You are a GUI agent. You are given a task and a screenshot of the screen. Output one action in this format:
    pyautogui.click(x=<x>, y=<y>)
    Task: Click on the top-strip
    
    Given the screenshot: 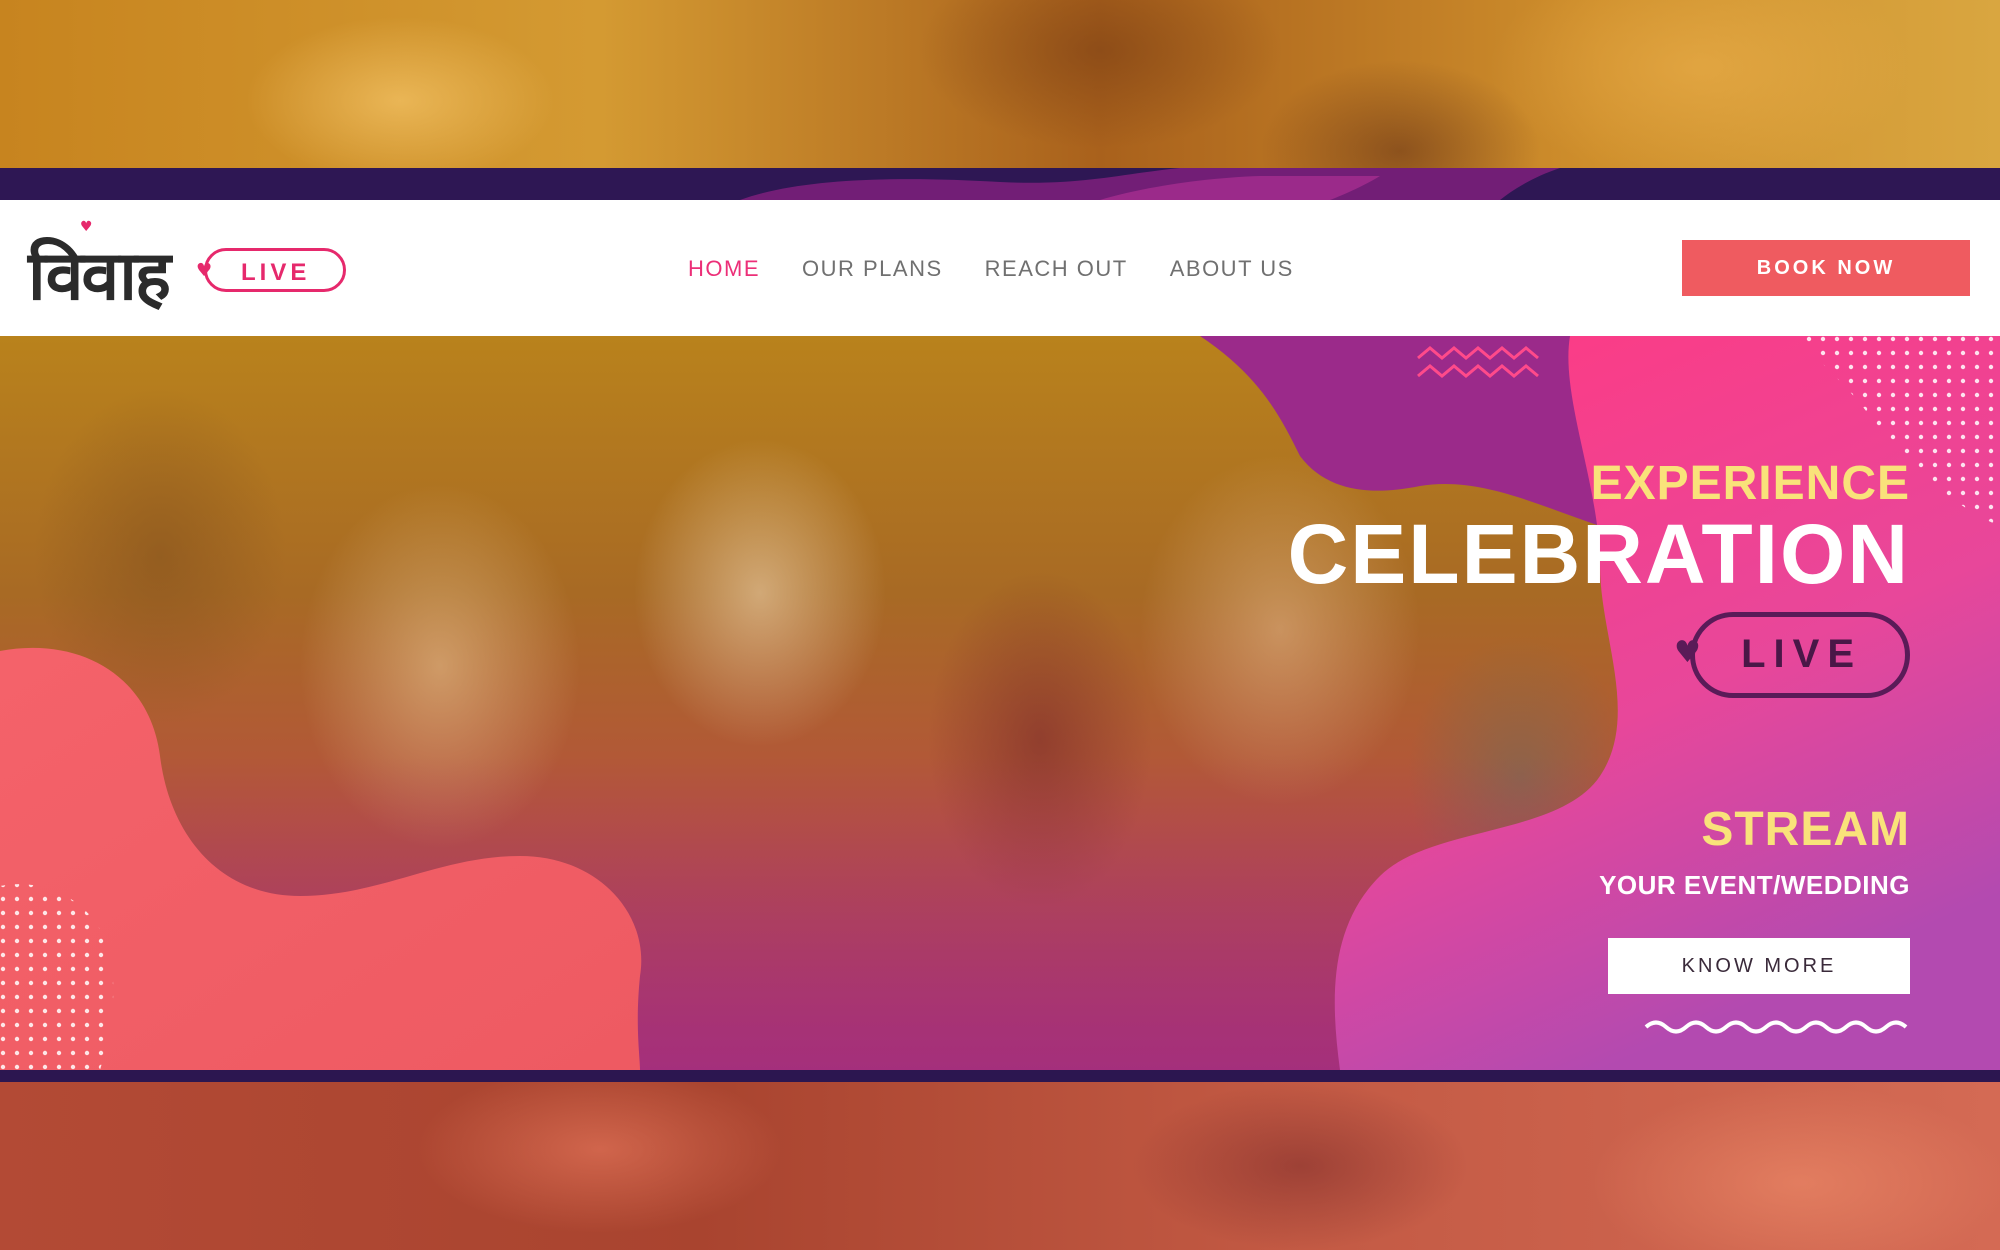 What is the action you would take?
    pyautogui.click(x=1000, y=184)
    